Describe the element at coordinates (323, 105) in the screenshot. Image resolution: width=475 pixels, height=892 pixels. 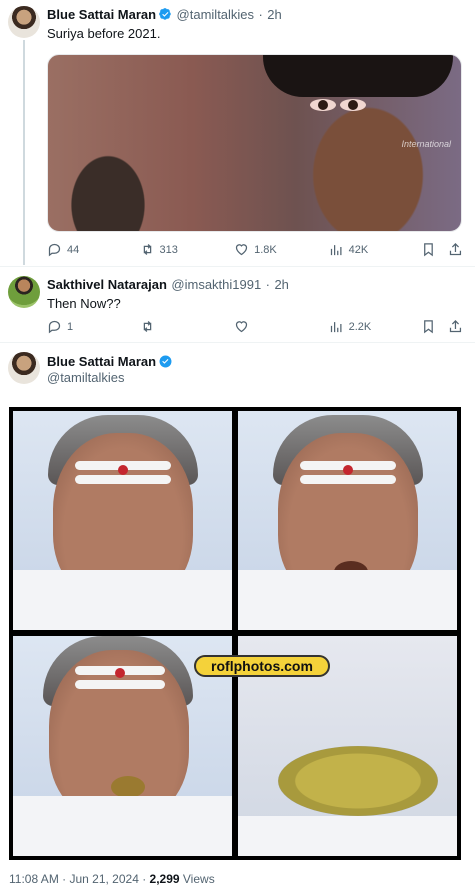
I see `media-figure-eye-left` at that location.